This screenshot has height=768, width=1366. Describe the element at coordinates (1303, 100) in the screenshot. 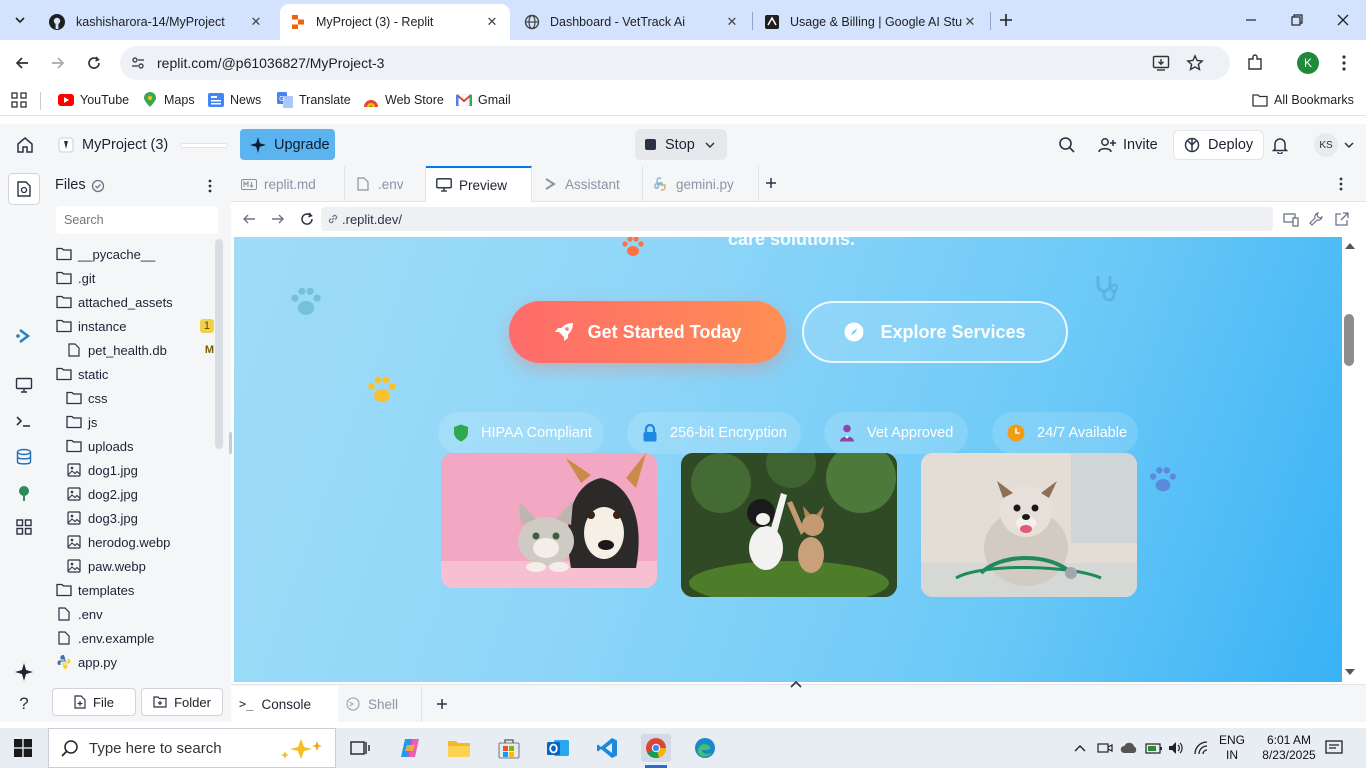

I see `all-bookmarks-button: All Bookmarks` at that location.